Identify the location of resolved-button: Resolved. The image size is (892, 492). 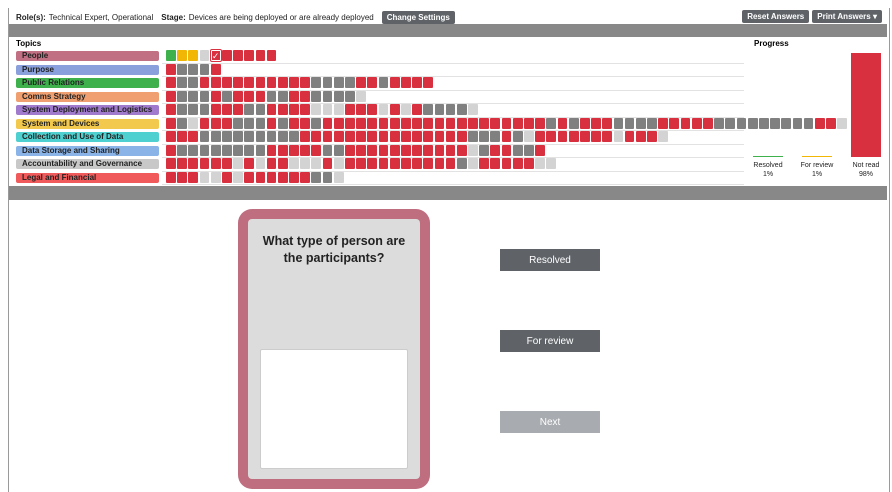
(550, 260).